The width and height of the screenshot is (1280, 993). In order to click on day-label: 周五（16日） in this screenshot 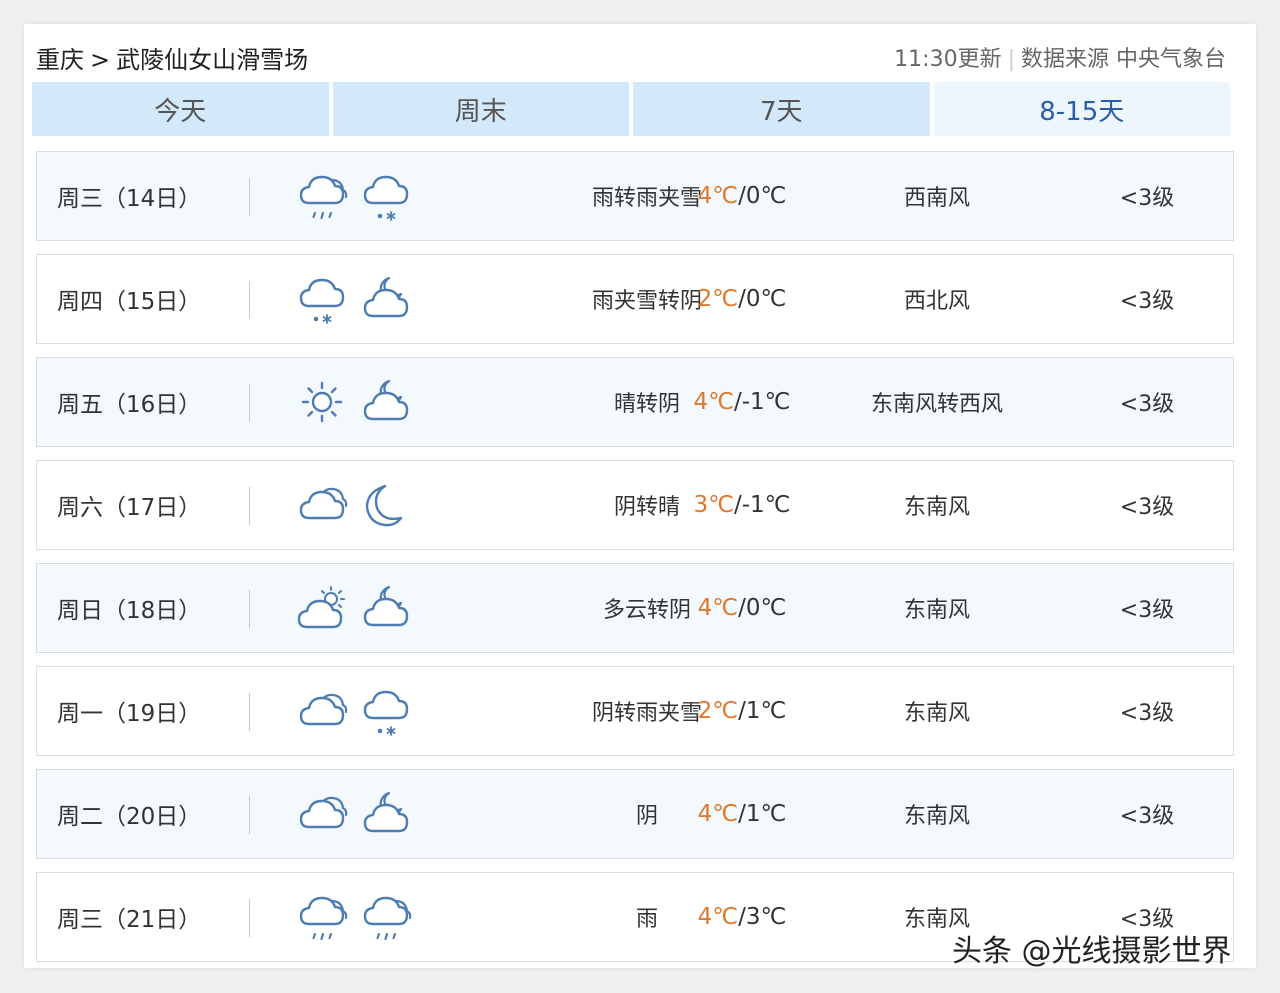, I will do `click(129, 405)`.